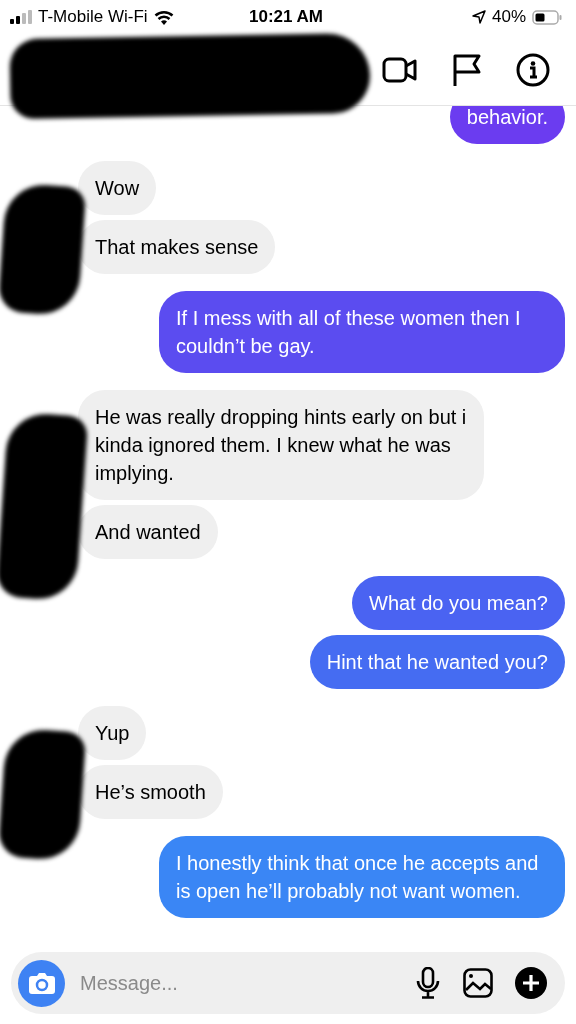 This screenshot has width=576, height=1024. Describe the element at coordinates (112, 733) in the screenshot. I see `message-bubble: Yup` at that location.